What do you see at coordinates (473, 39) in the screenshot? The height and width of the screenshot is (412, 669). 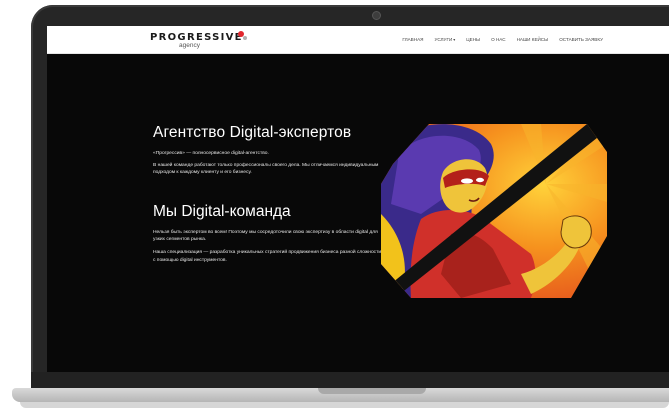 I see `nav-item-prices: Цены` at bounding box center [473, 39].